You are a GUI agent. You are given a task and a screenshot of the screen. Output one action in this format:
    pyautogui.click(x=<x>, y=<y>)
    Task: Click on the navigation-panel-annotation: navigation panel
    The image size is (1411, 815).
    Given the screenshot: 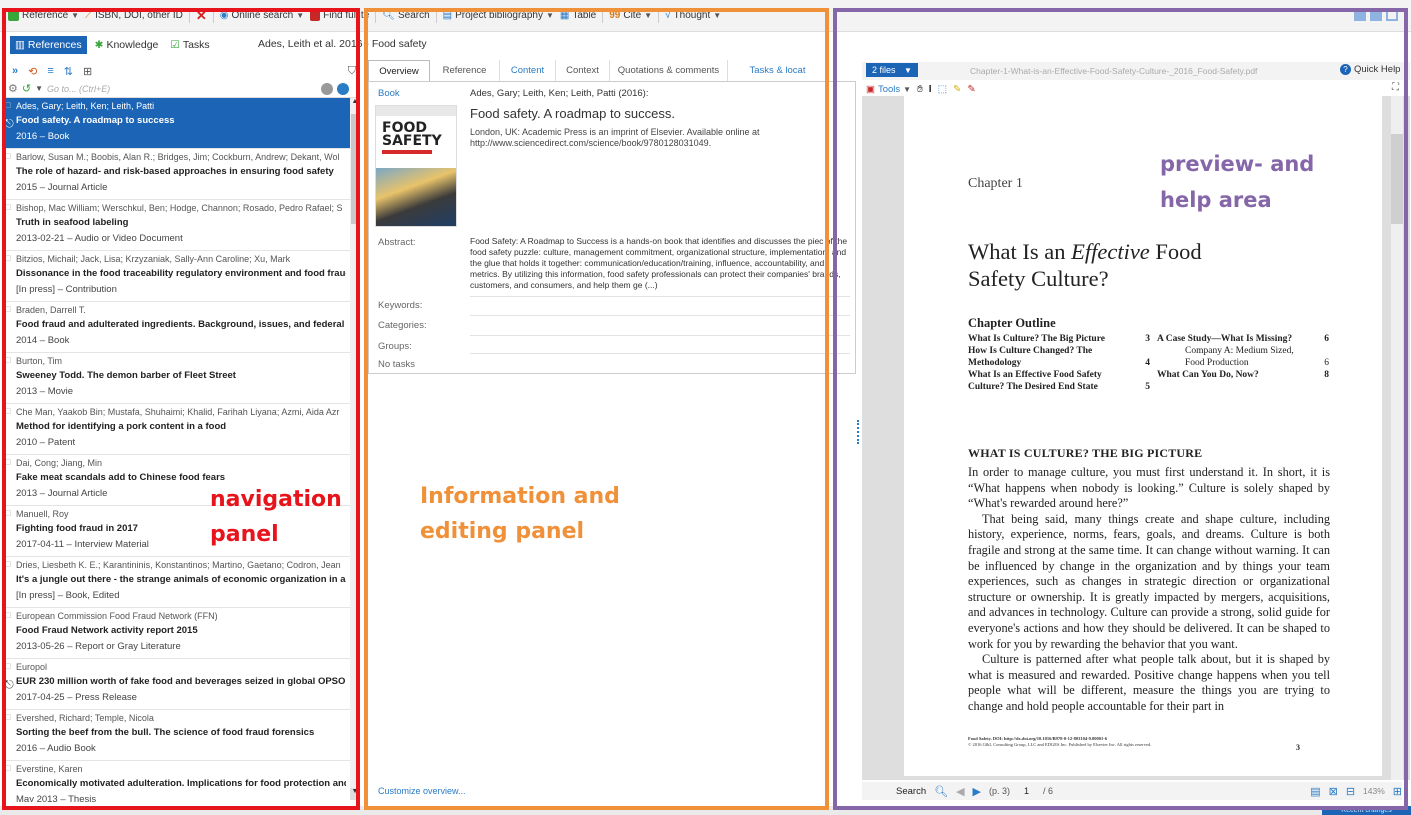 What is the action you would take?
    pyautogui.click(x=276, y=517)
    